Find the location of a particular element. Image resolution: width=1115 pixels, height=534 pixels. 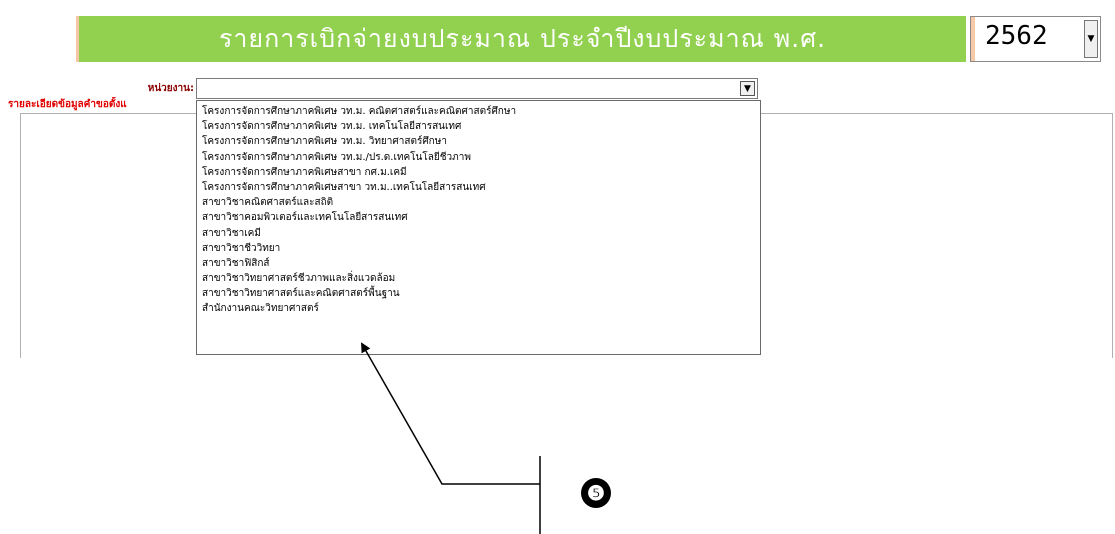

callout-number: ❺ is located at coordinates (596, 493).